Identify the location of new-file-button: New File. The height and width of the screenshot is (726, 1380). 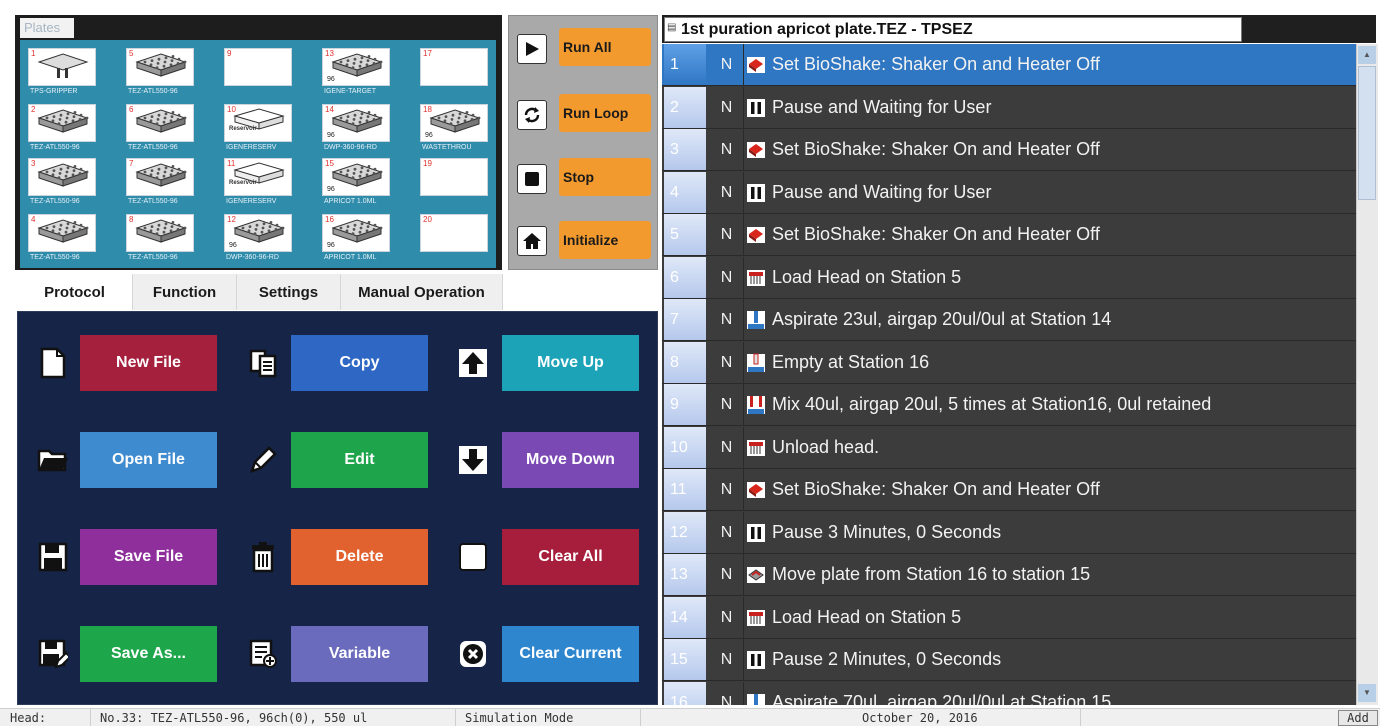
(148, 363).